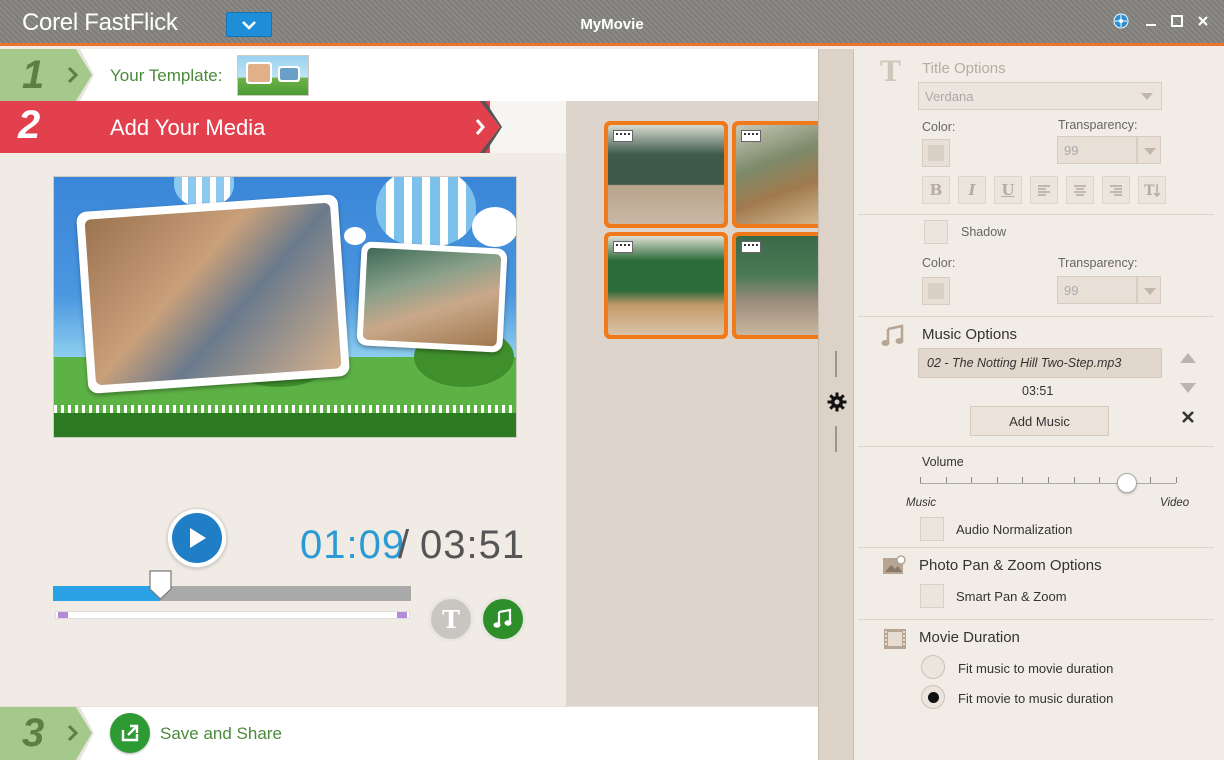 The width and height of the screenshot is (1224, 760). I want to click on maximize-icon, so click(1177, 21).